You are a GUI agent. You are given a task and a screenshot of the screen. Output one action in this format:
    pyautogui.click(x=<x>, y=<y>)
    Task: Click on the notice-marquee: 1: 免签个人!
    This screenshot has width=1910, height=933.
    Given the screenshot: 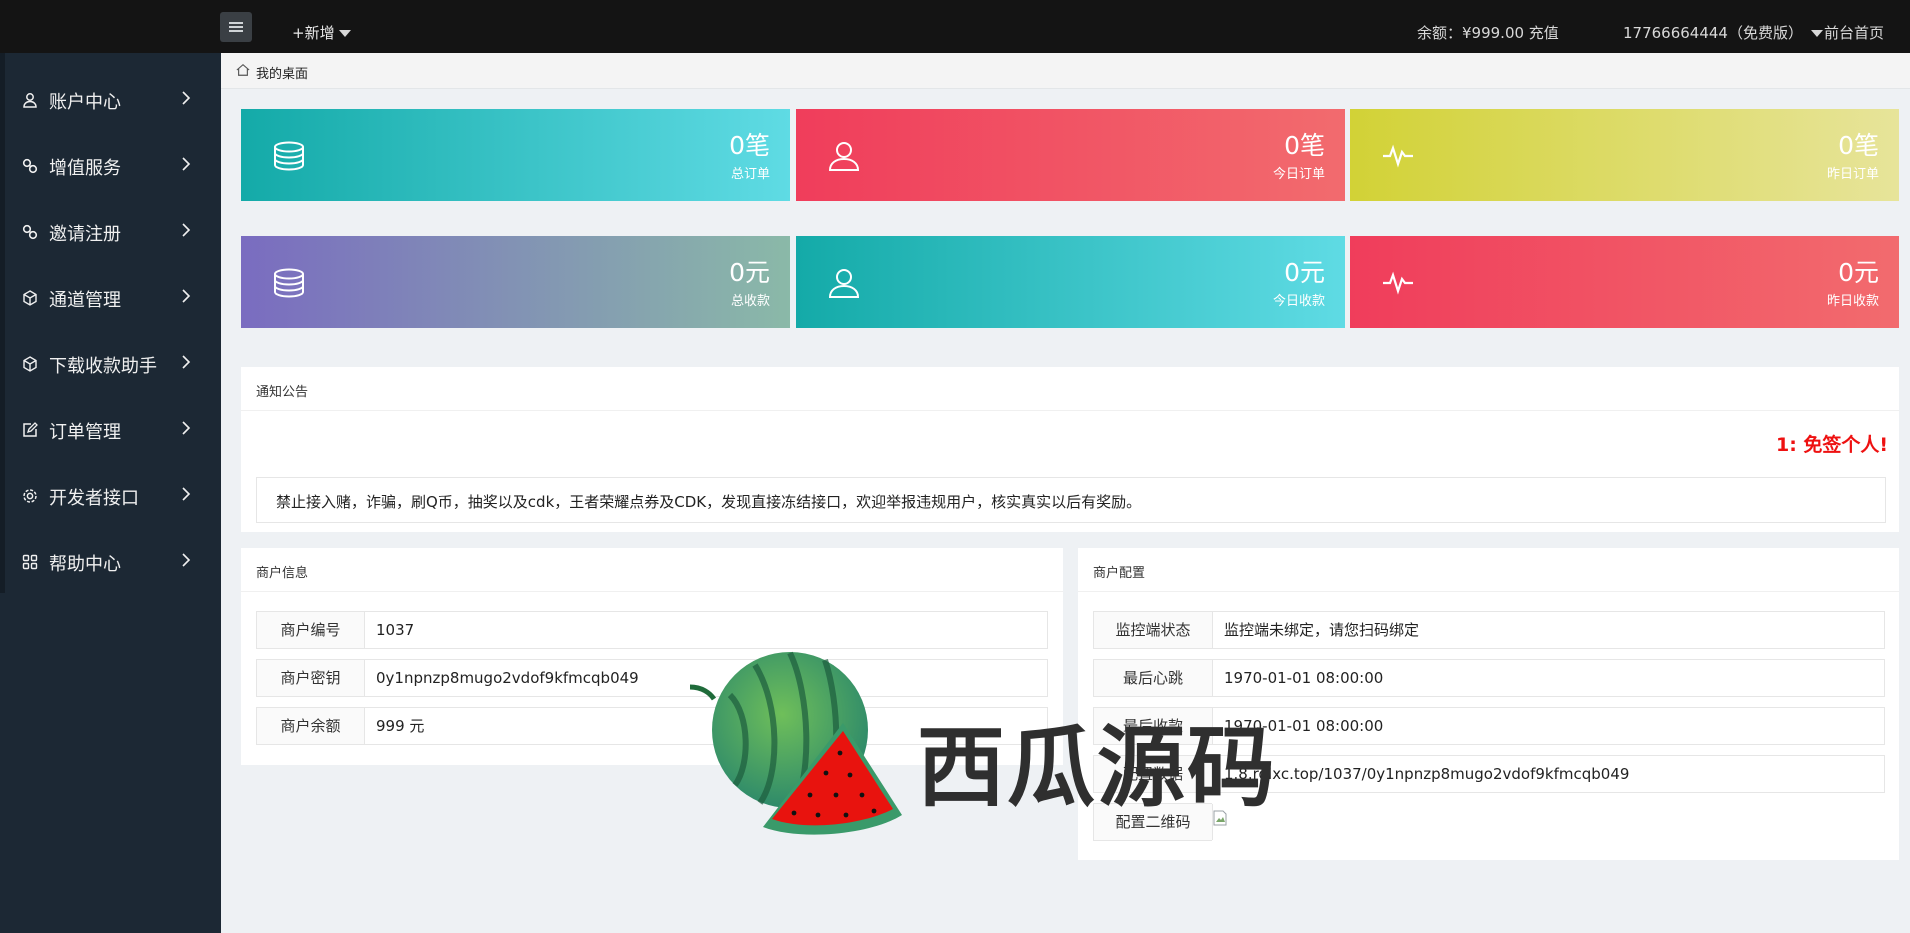 What is the action you would take?
    pyautogui.click(x=1831, y=445)
    